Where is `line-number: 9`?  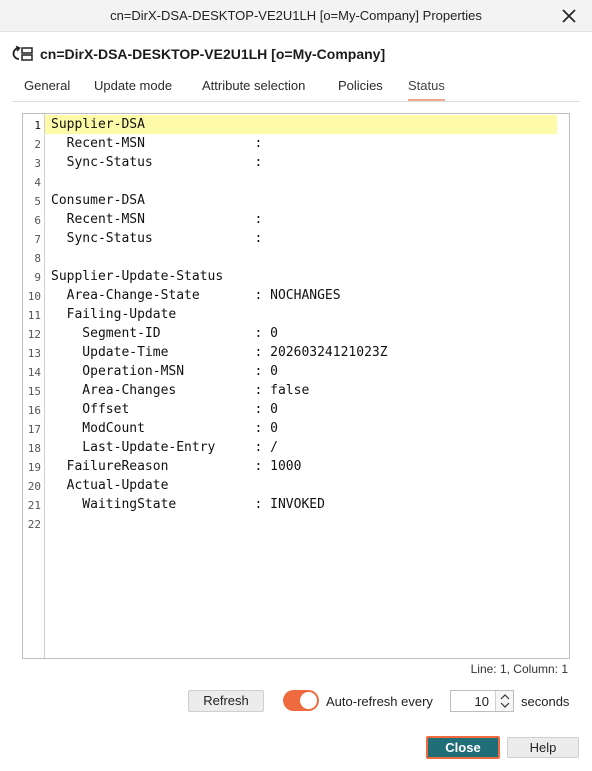 line-number: 9 is located at coordinates (37, 277).